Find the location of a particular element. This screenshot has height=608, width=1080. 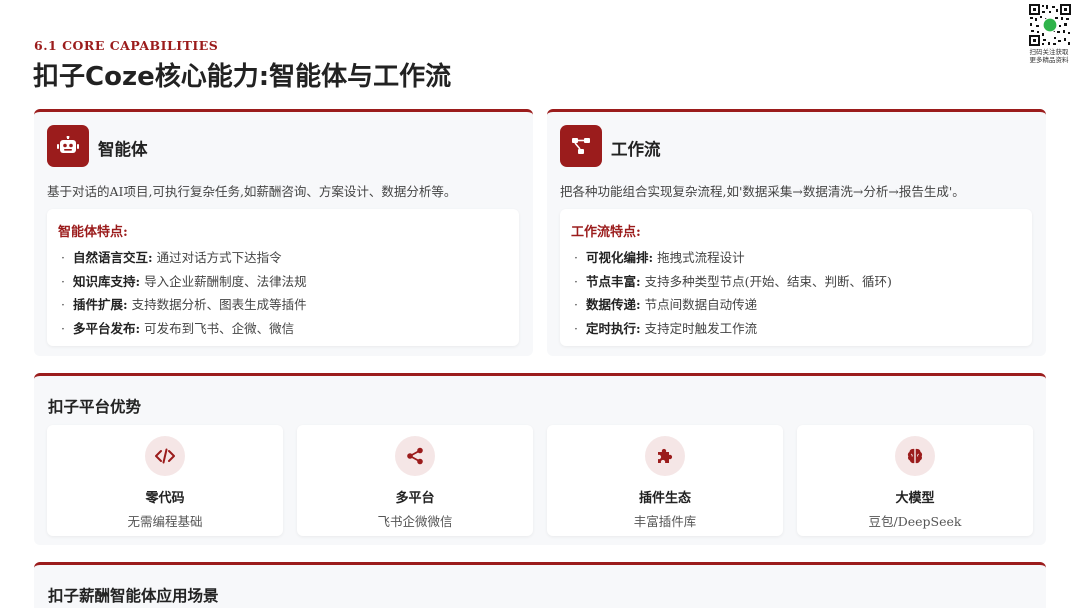

agent-features-title: 智能体特点: is located at coordinates (93, 232).